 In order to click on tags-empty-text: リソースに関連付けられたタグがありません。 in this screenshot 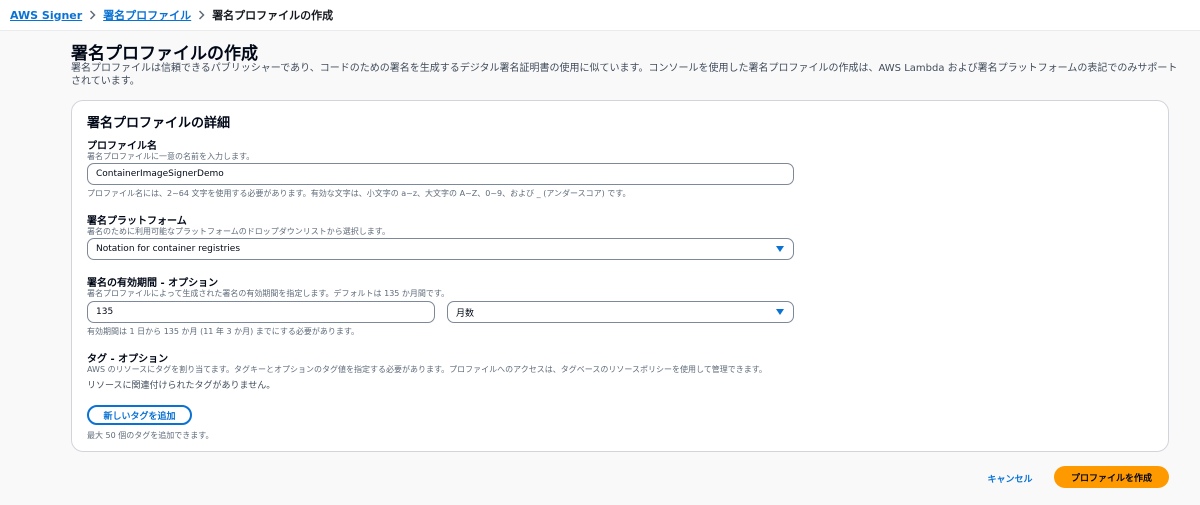, I will do `click(181, 386)`.